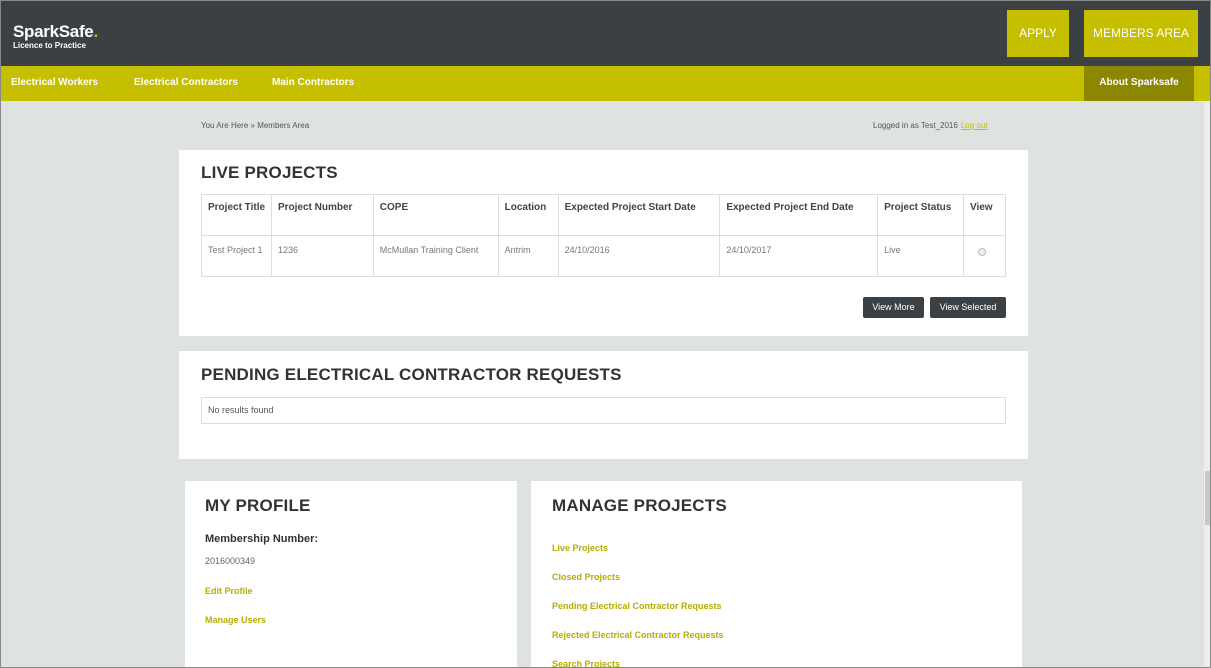 The height and width of the screenshot is (668, 1211). Describe the element at coordinates (1141, 33) in the screenshot. I see `members-area-button: MEMBERS AREA` at that location.